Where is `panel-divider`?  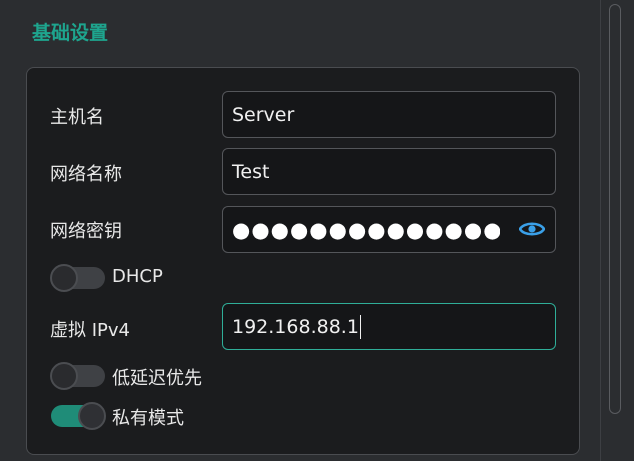
panel-divider is located at coordinates (600, 230).